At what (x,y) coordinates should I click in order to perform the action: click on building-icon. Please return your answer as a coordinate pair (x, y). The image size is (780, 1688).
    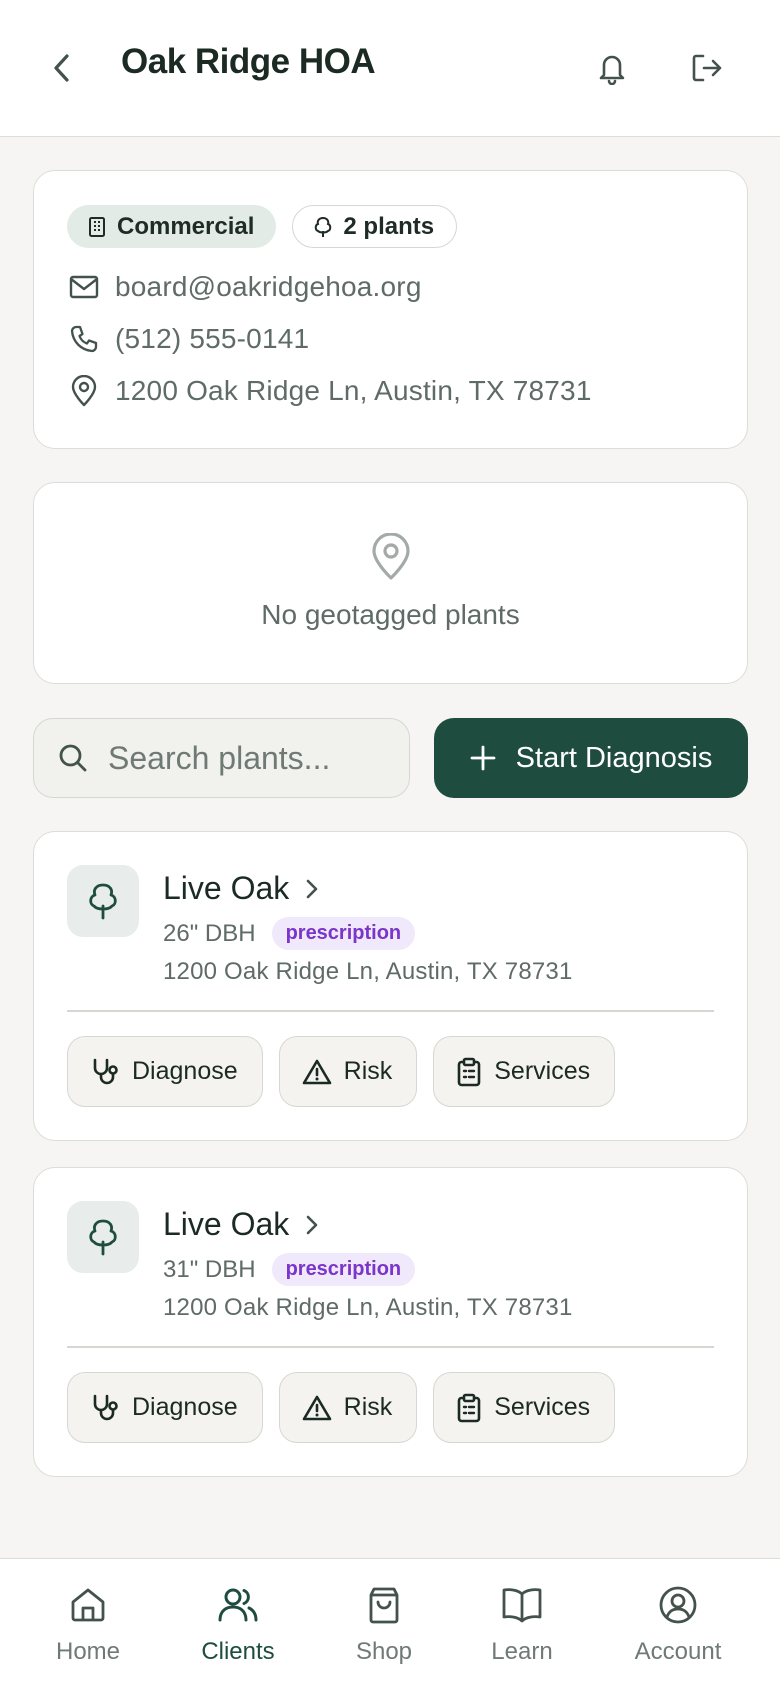
    Looking at the image, I should click on (97, 227).